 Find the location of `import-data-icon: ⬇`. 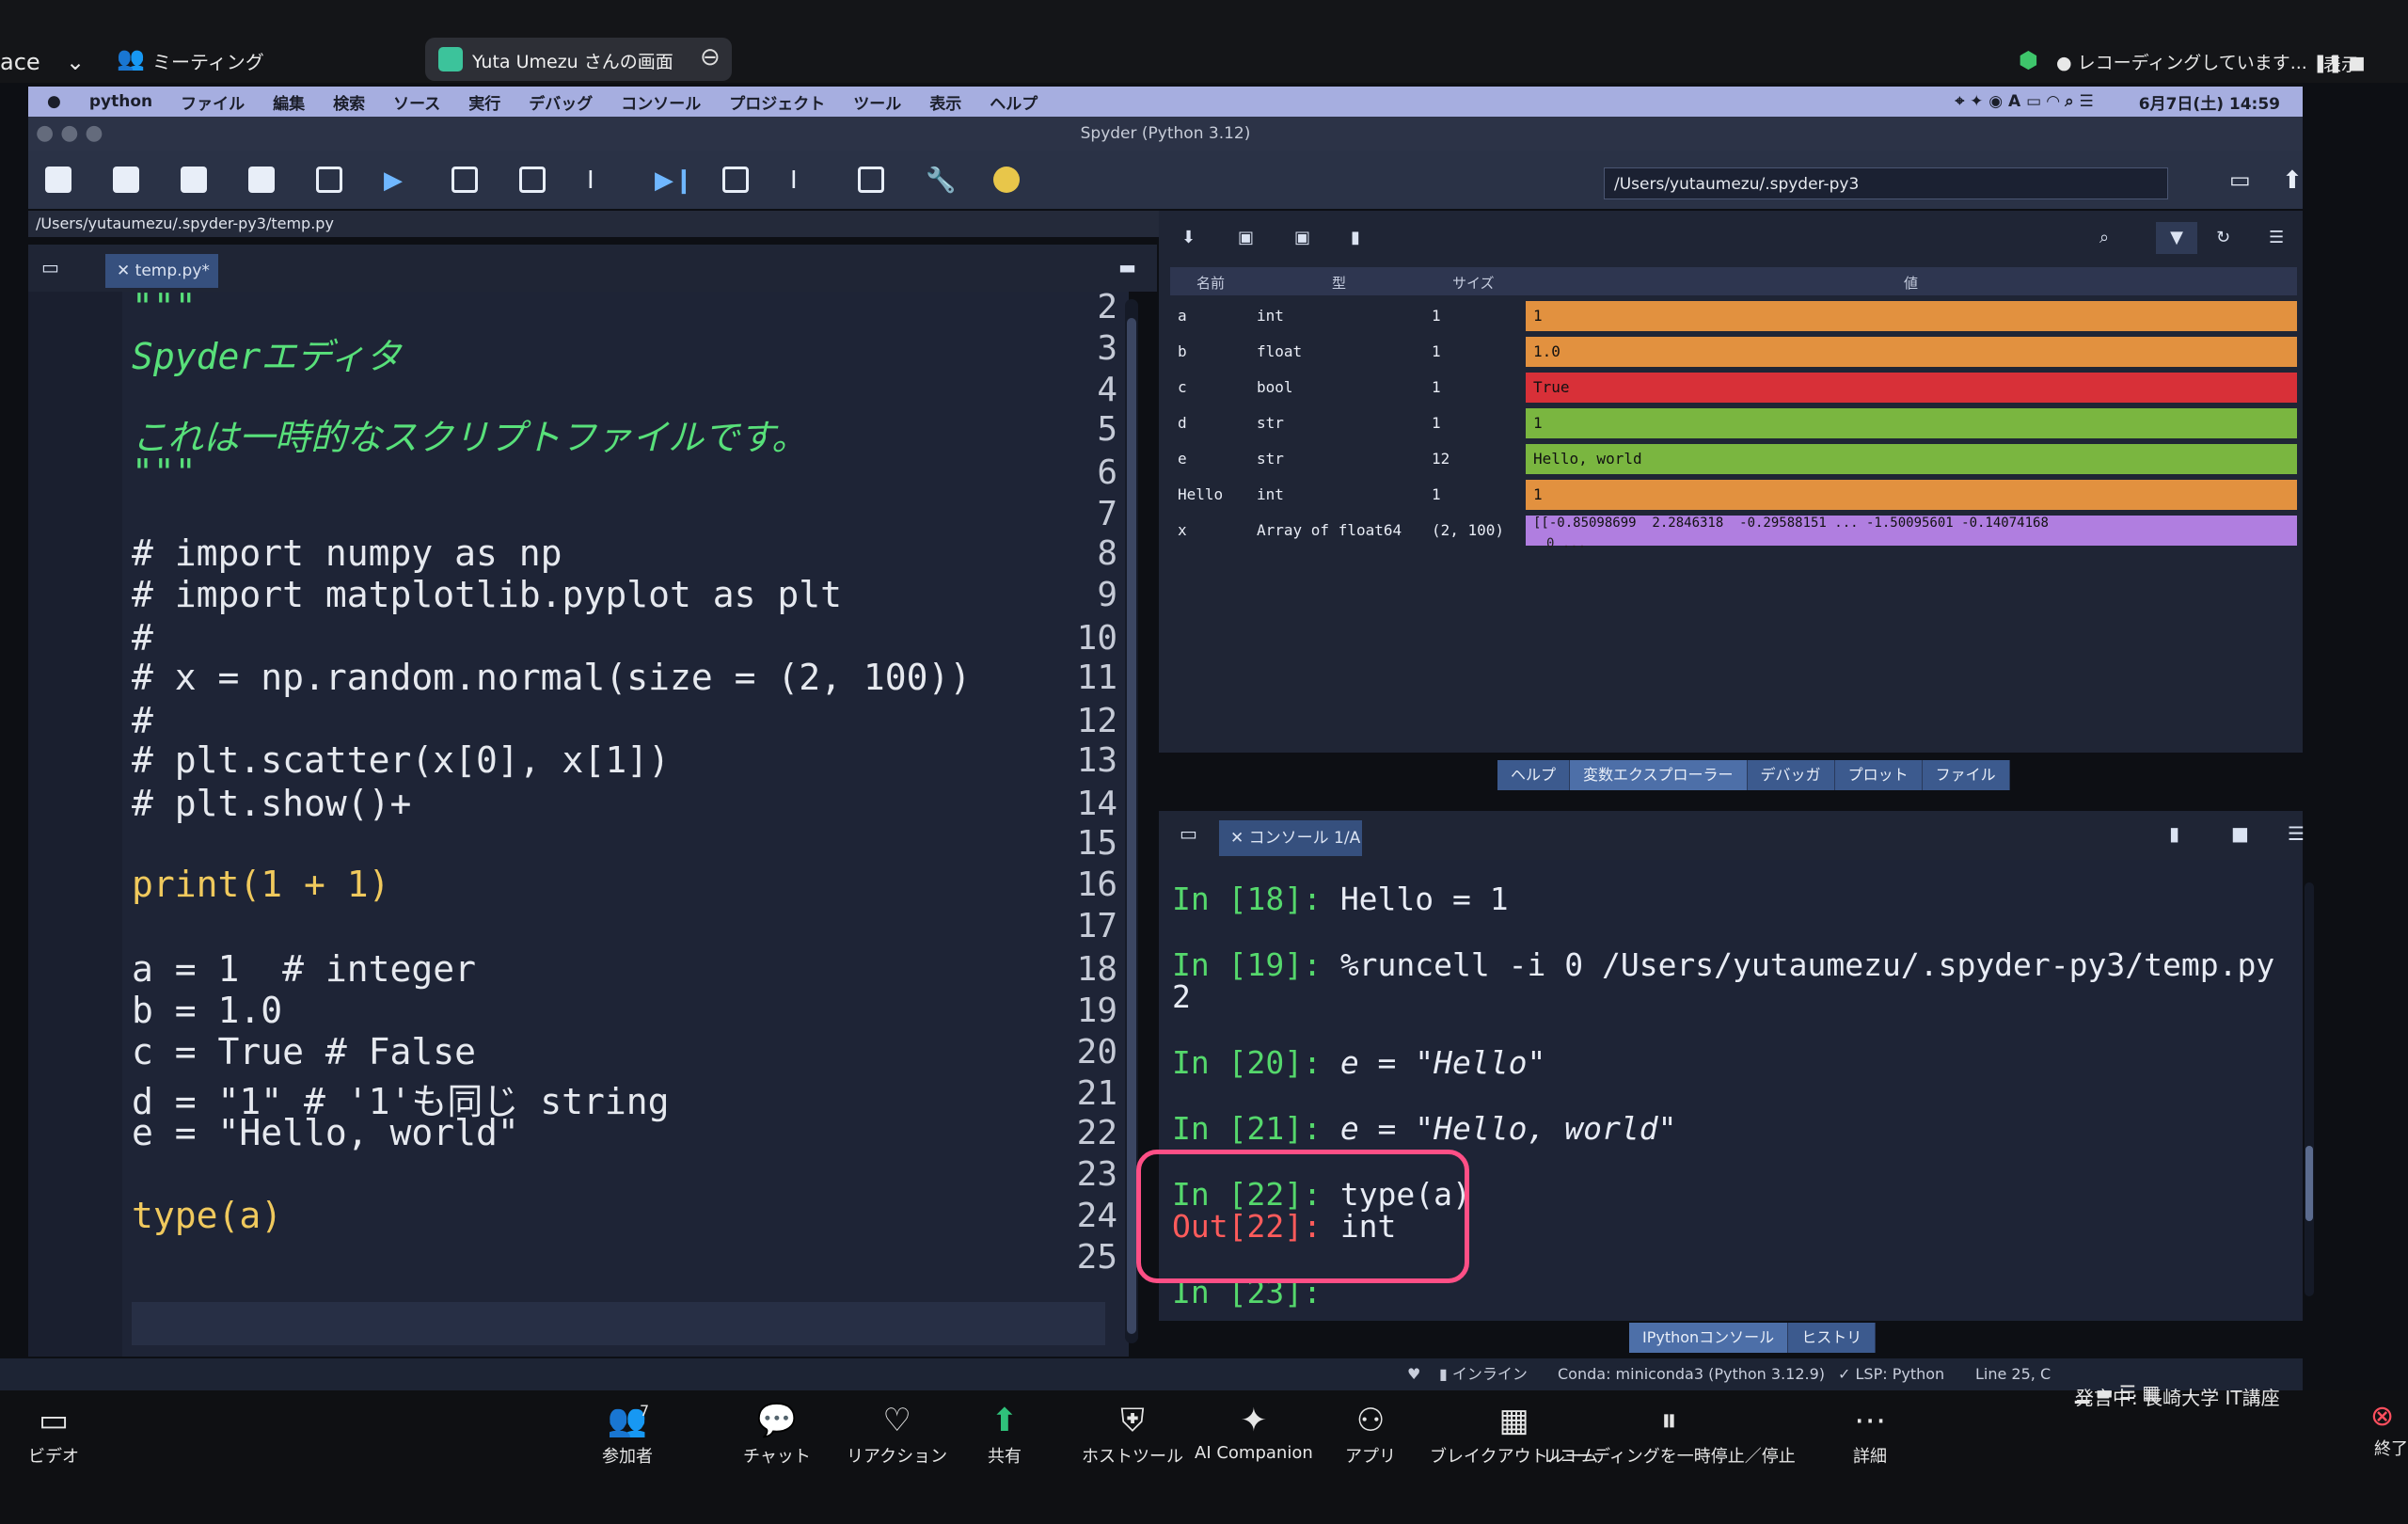

import-data-icon: ⬇ is located at coordinates (1189, 238).